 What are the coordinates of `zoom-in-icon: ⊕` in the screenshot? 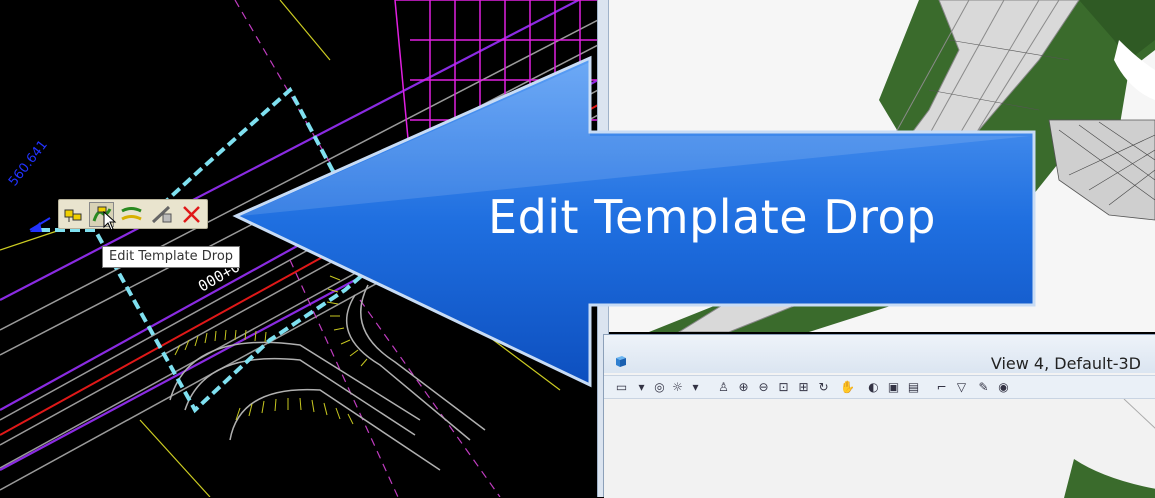 It's located at (743, 387).